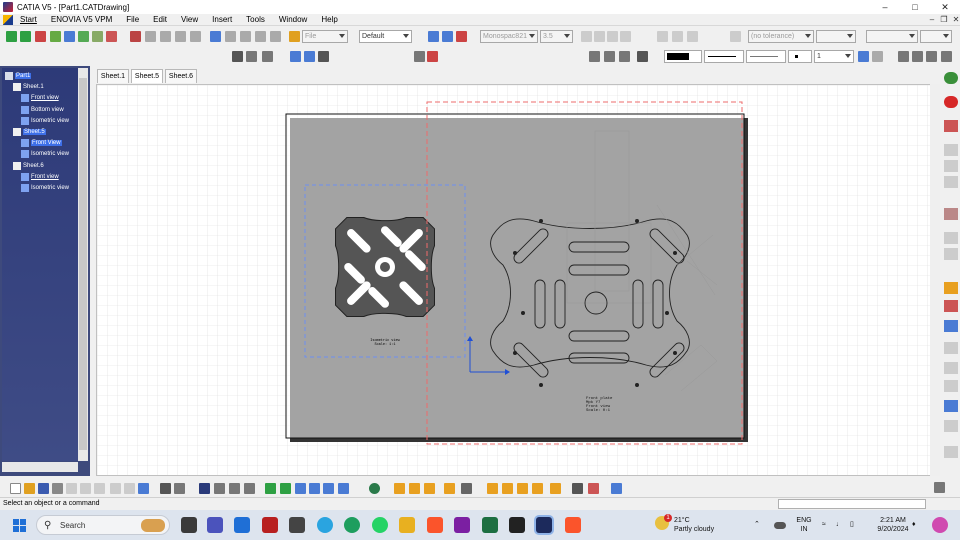 This screenshot has width=960, height=540. I want to click on brave-2-icon, so click(573, 525).